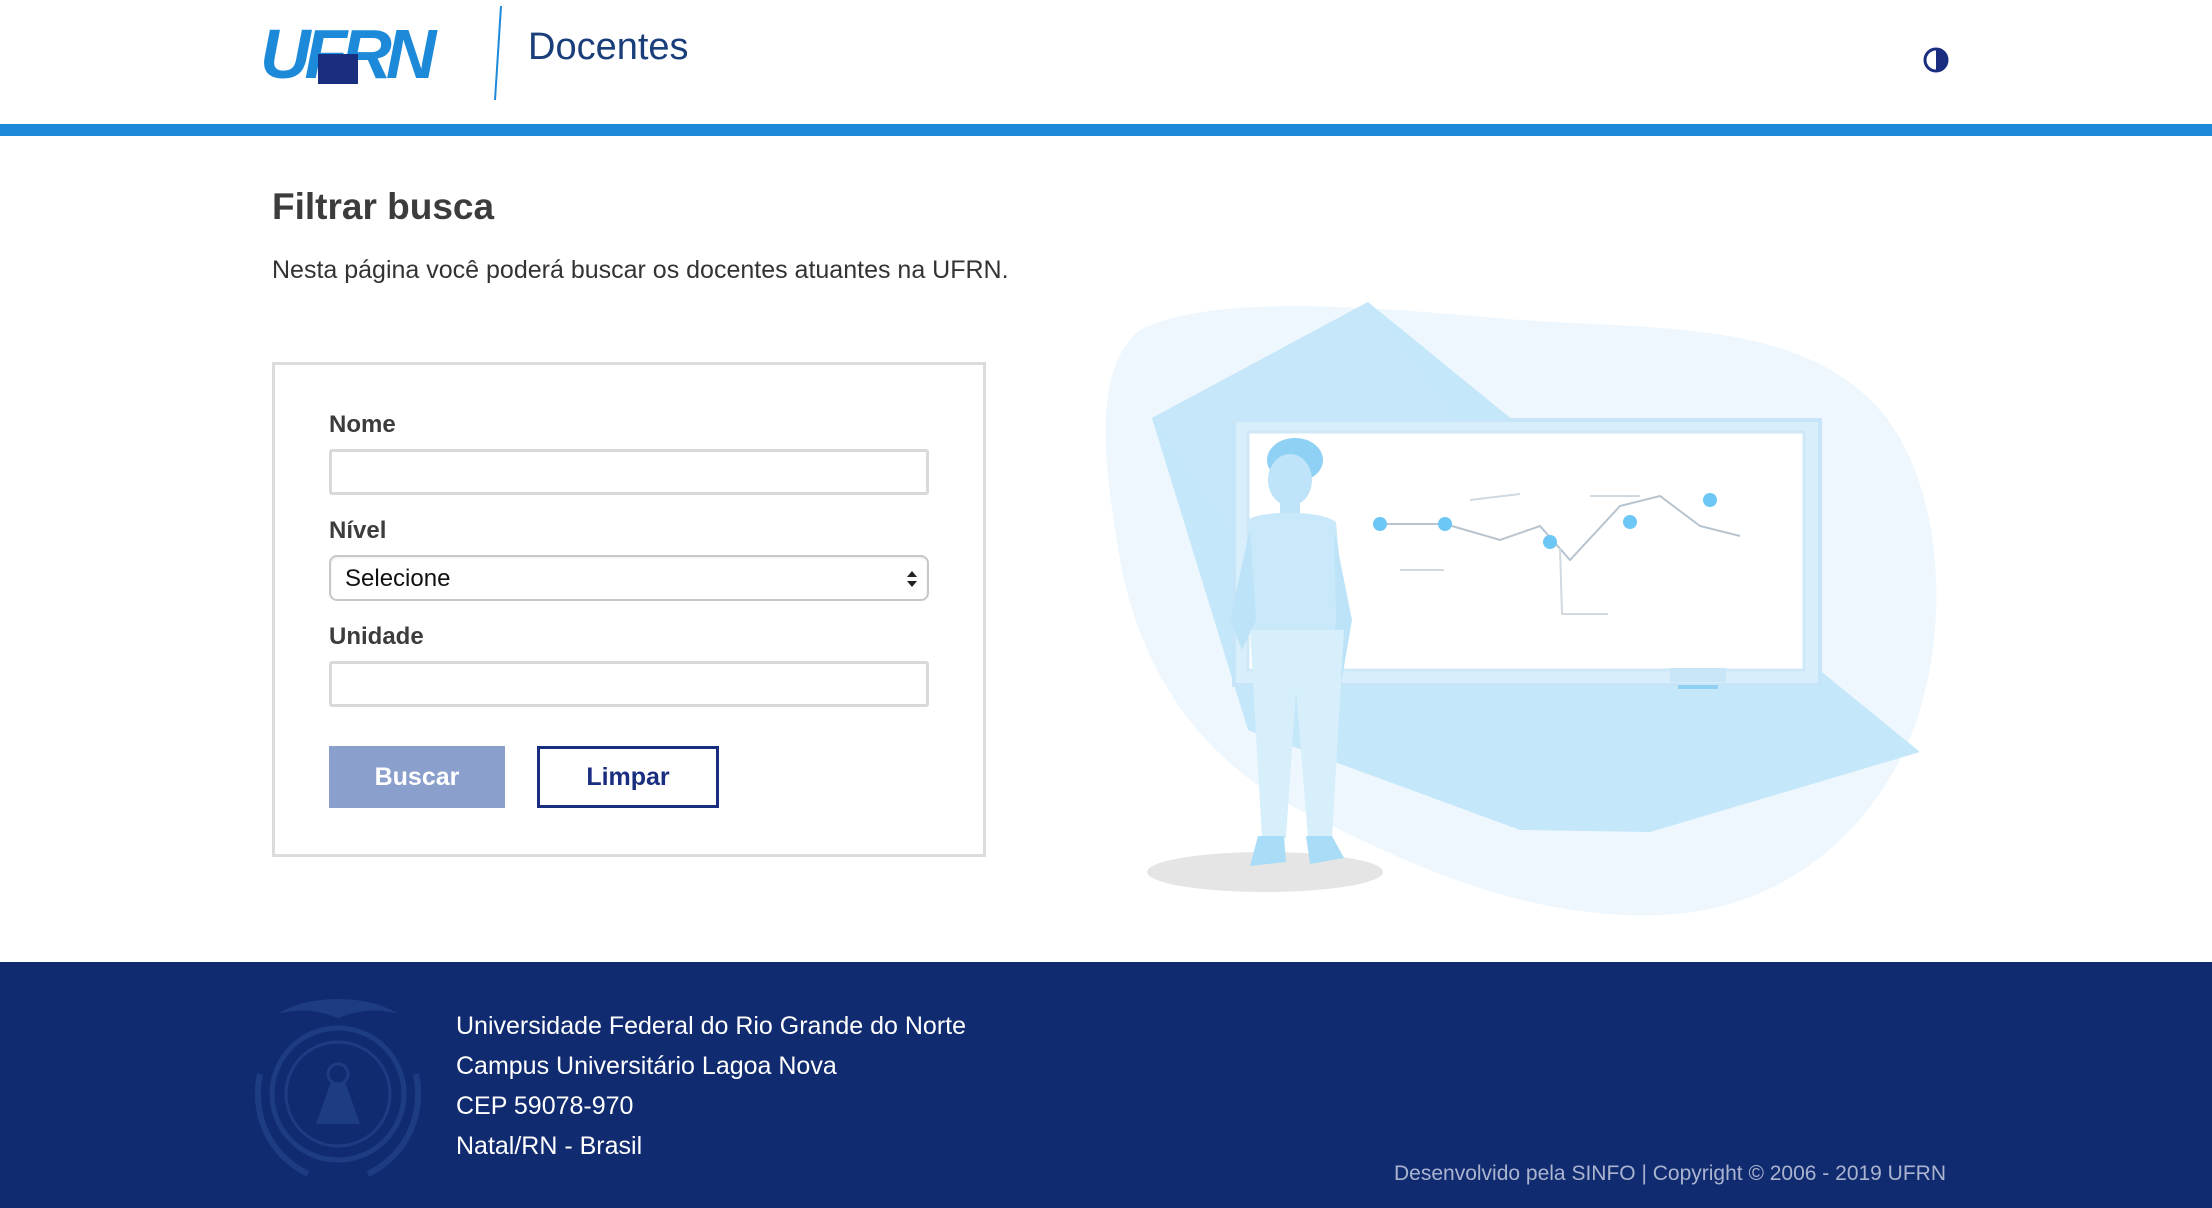 This screenshot has height=1208, width=2212. Describe the element at coordinates (498, 53) in the screenshot. I see `header-divider` at that location.